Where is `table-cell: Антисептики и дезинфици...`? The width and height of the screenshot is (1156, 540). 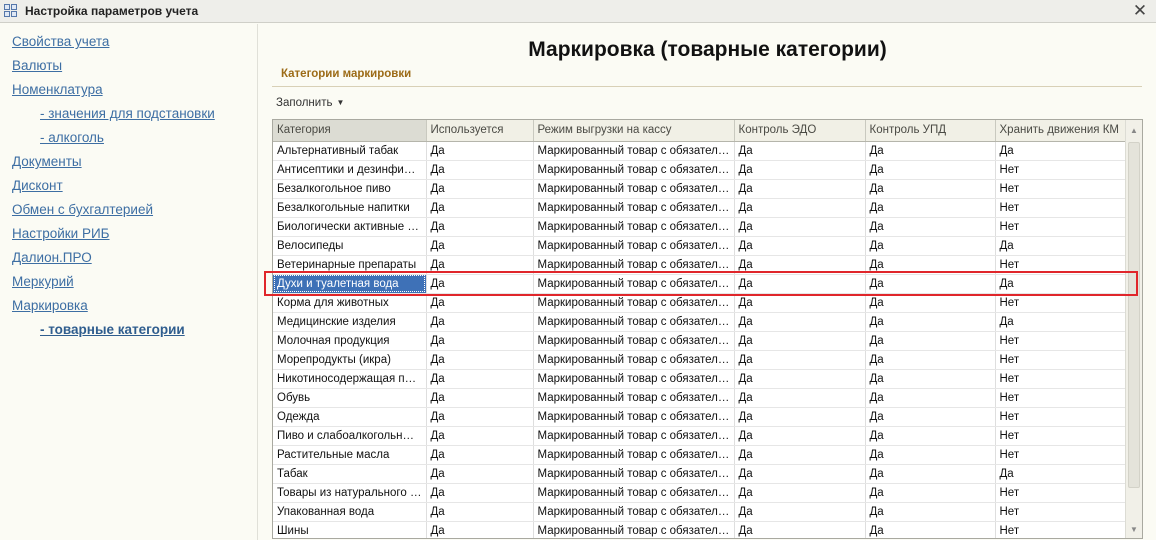 table-cell: Антисептики и дезинфици... is located at coordinates (350, 170).